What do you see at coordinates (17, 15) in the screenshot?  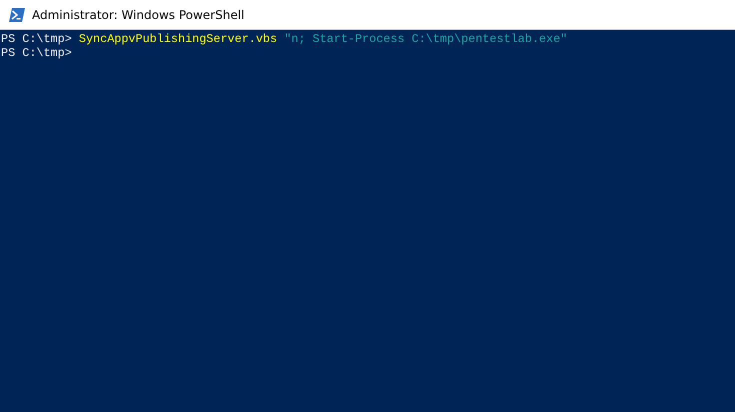 I see `powershell-icon` at bounding box center [17, 15].